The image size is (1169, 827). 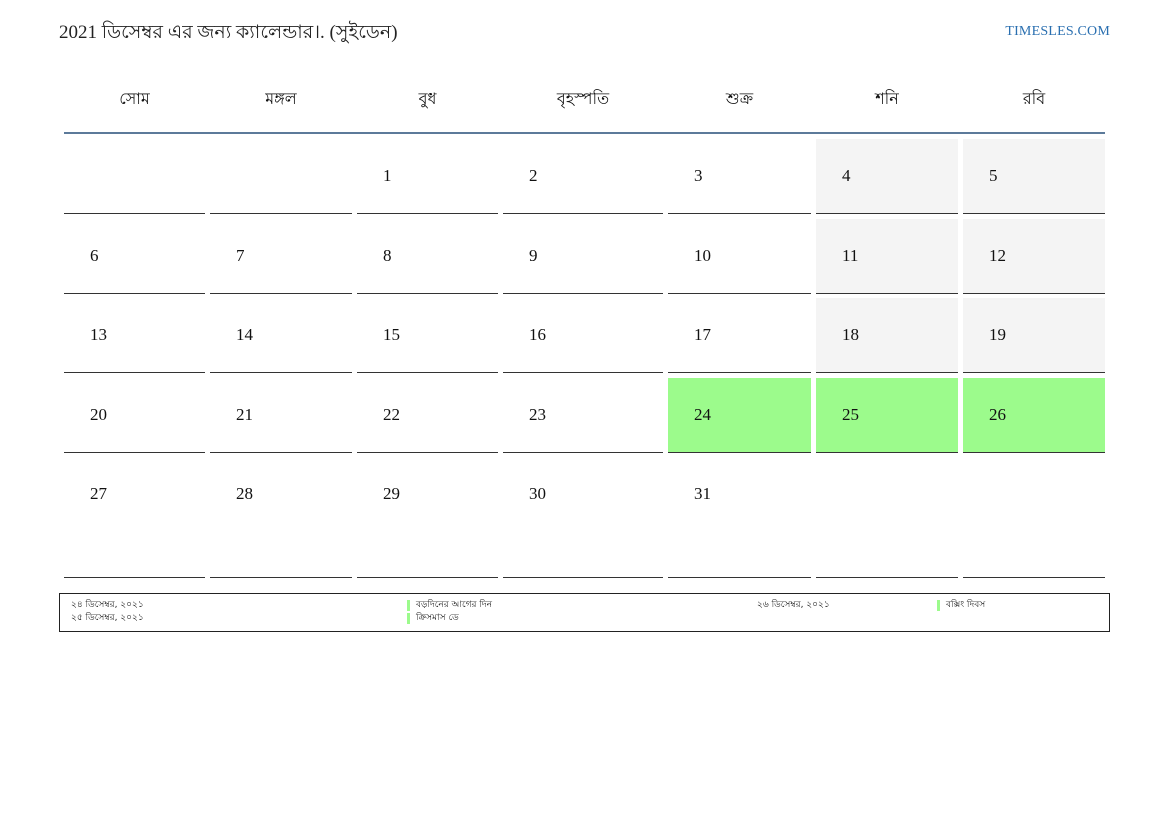 What do you see at coordinates (698, 175) in the screenshot?
I see `day-number: 3` at bounding box center [698, 175].